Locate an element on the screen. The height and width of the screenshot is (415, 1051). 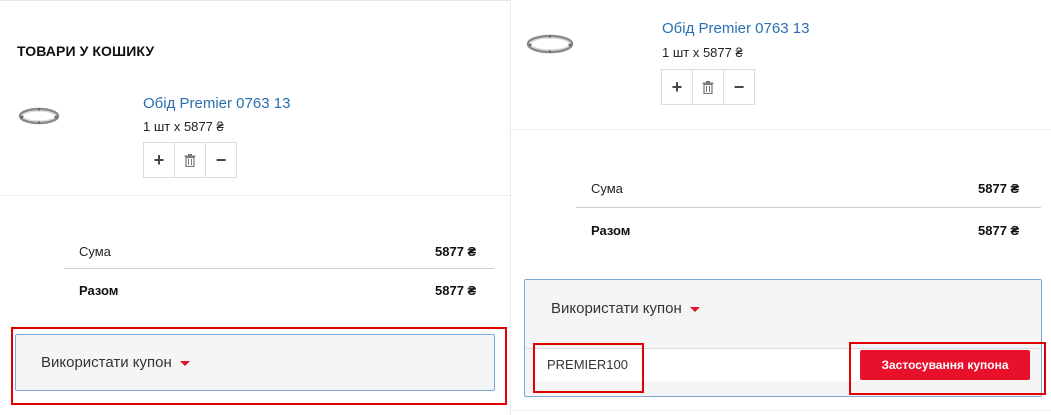
coupon-toggle: Використати купон is located at coordinates (625, 308).